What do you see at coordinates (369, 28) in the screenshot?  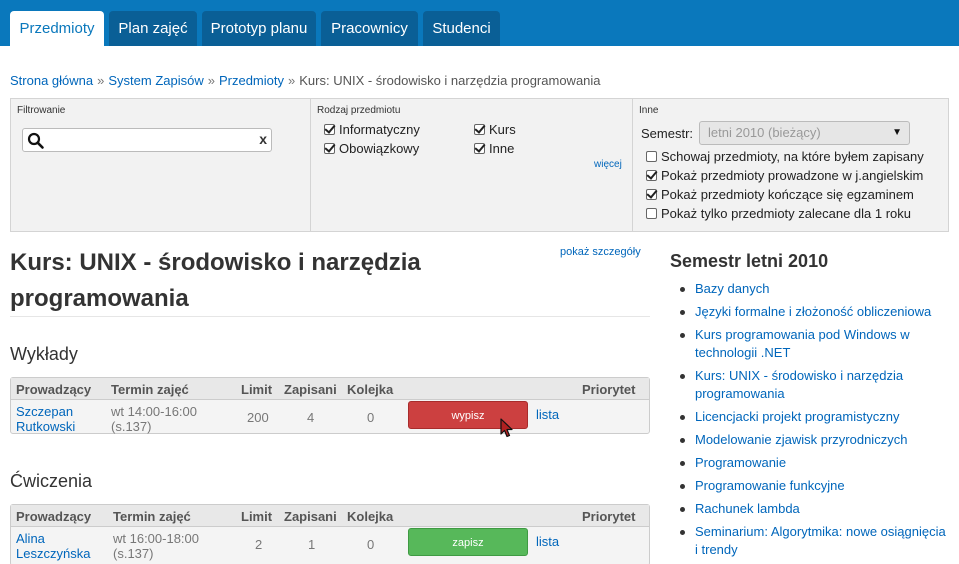 I see `tab-pracownicy: Pracownicy` at bounding box center [369, 28].